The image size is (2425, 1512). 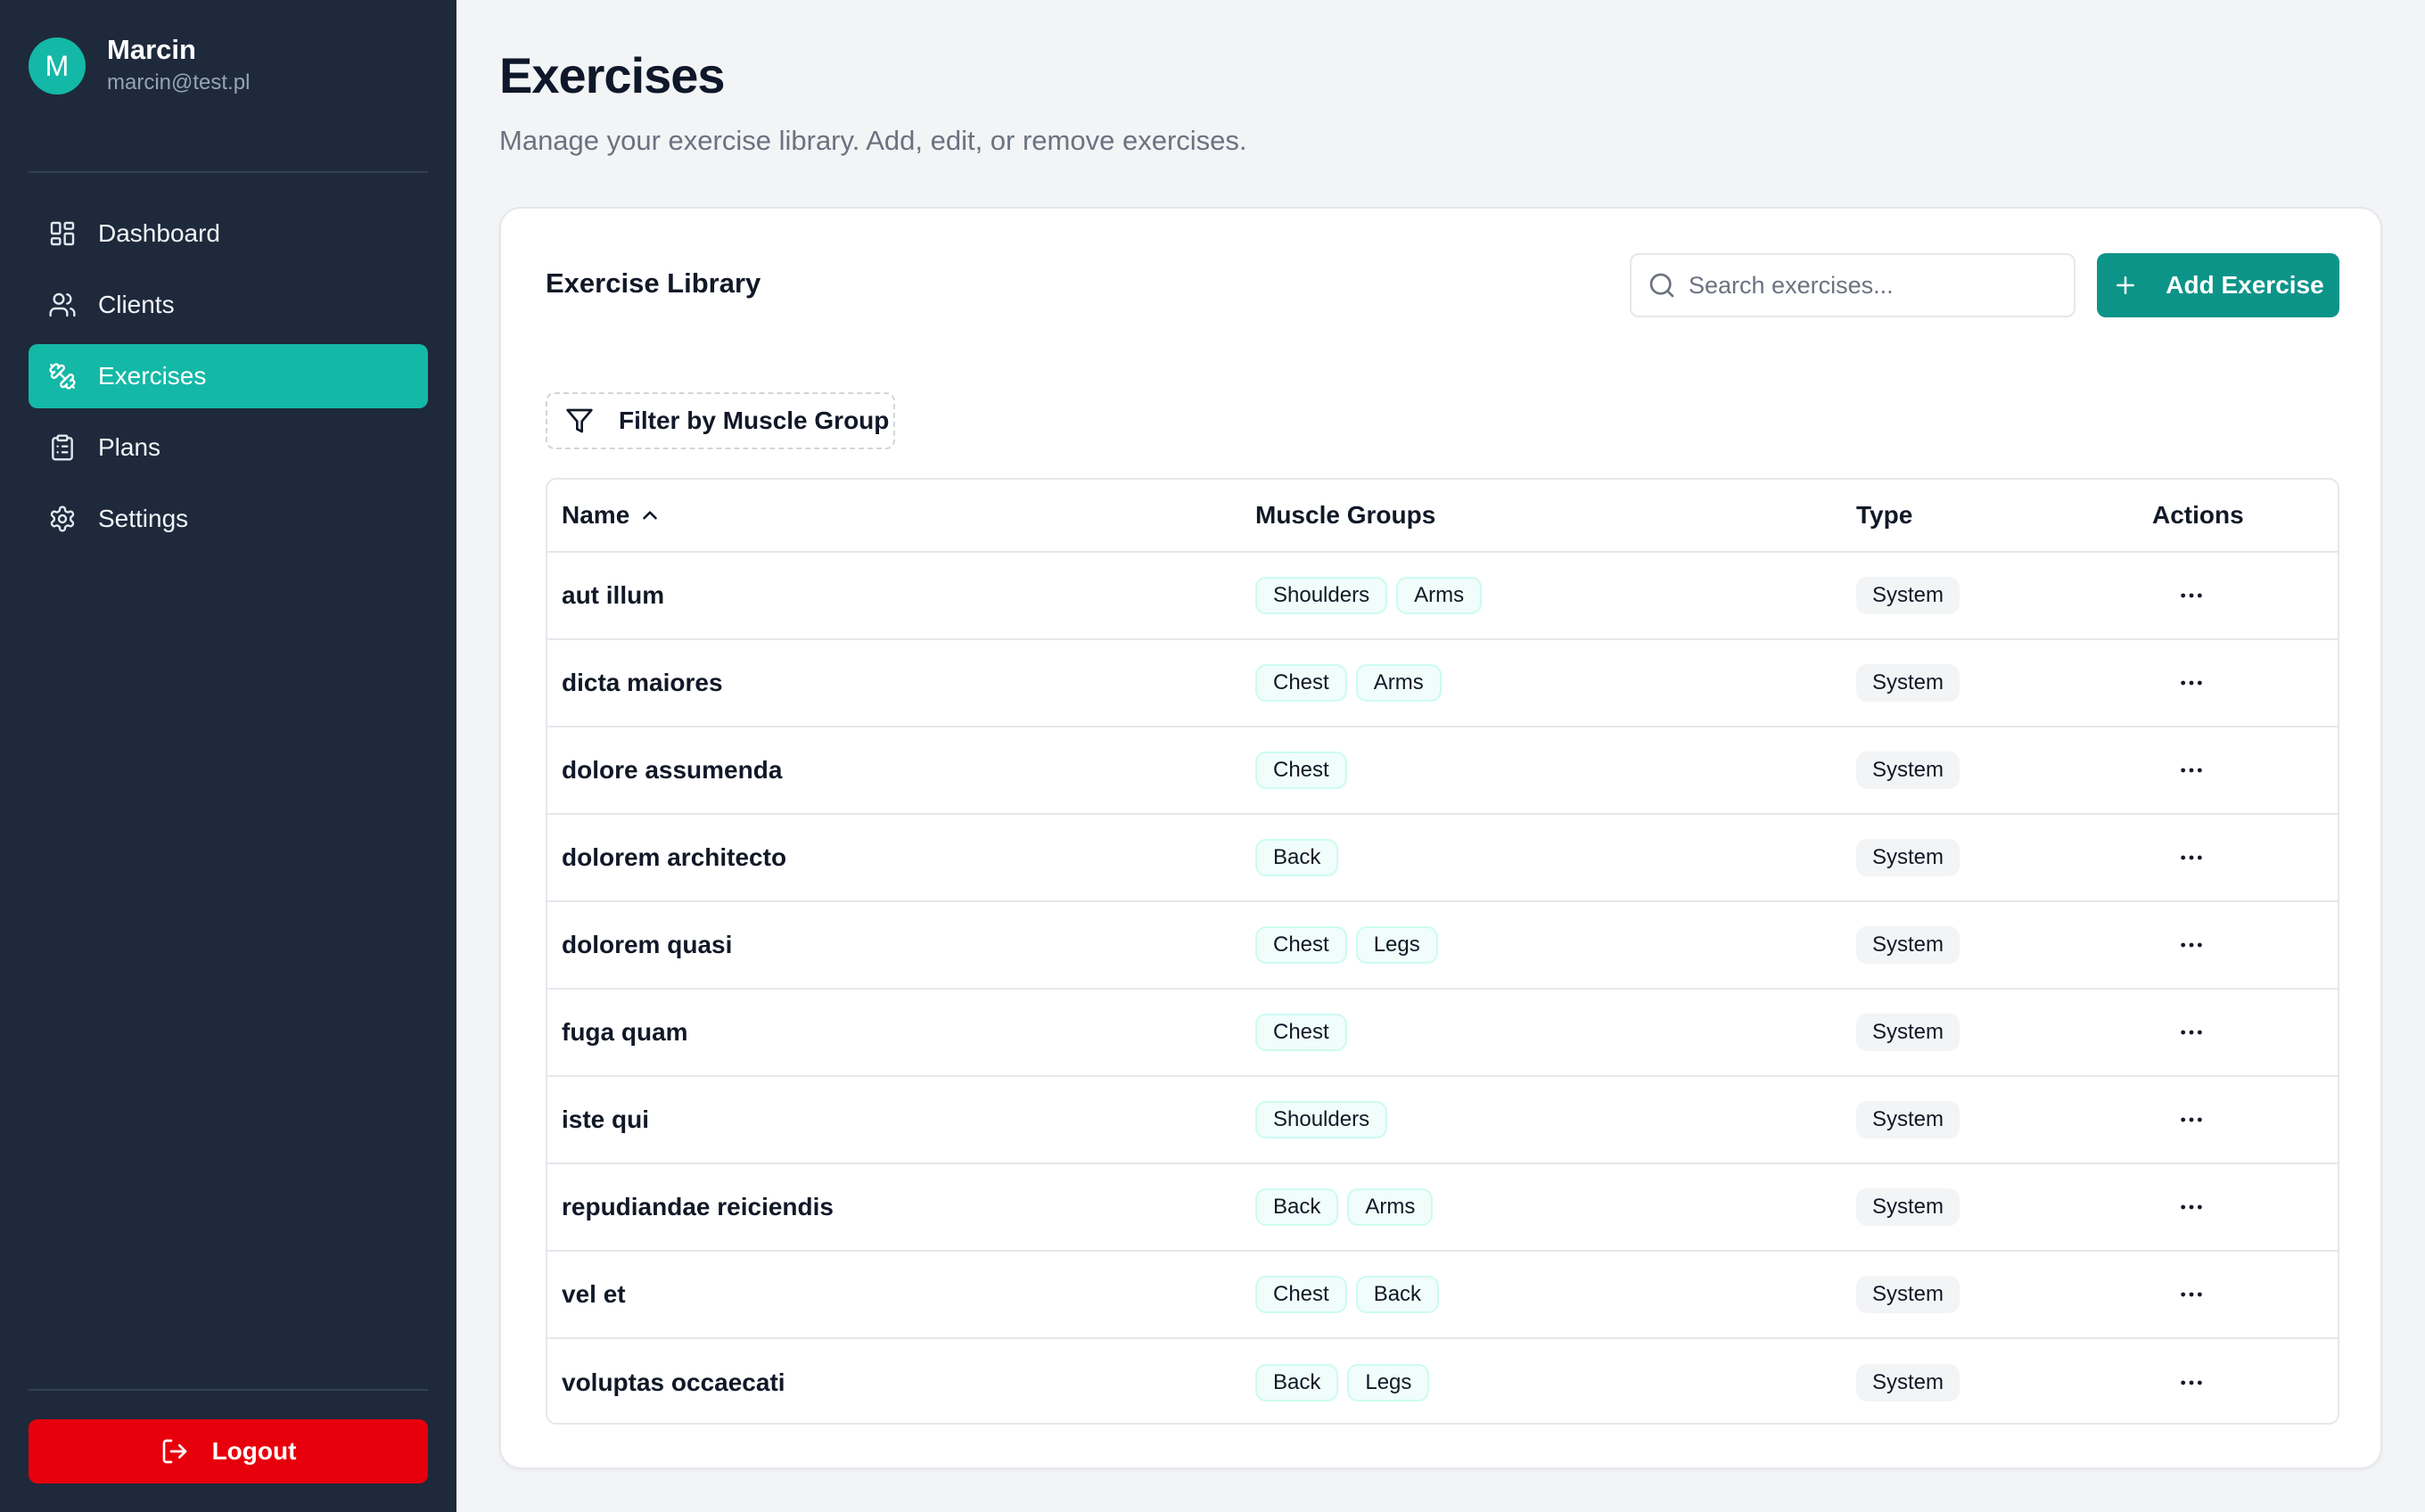 What do you see at coordinates (1351, 945) in the screenshot?
I see `muscle-groups-cell: Chest Legs` at bounding box center [1351, 945].